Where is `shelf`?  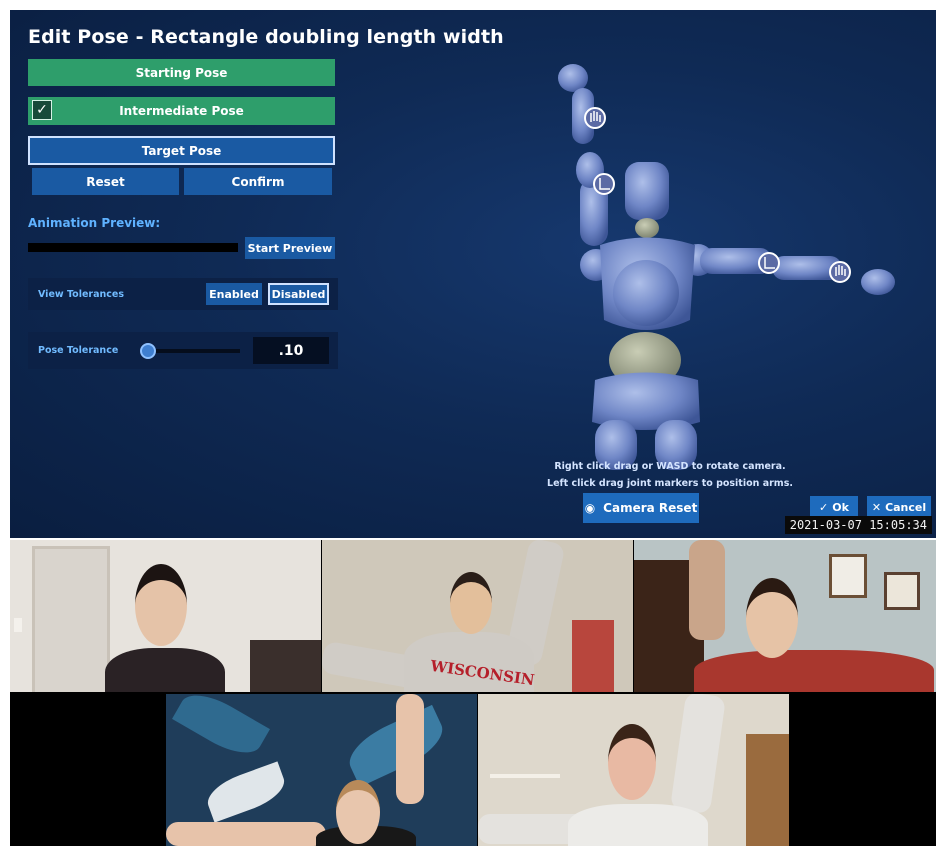 shelf is located at coordinates (593, 656).